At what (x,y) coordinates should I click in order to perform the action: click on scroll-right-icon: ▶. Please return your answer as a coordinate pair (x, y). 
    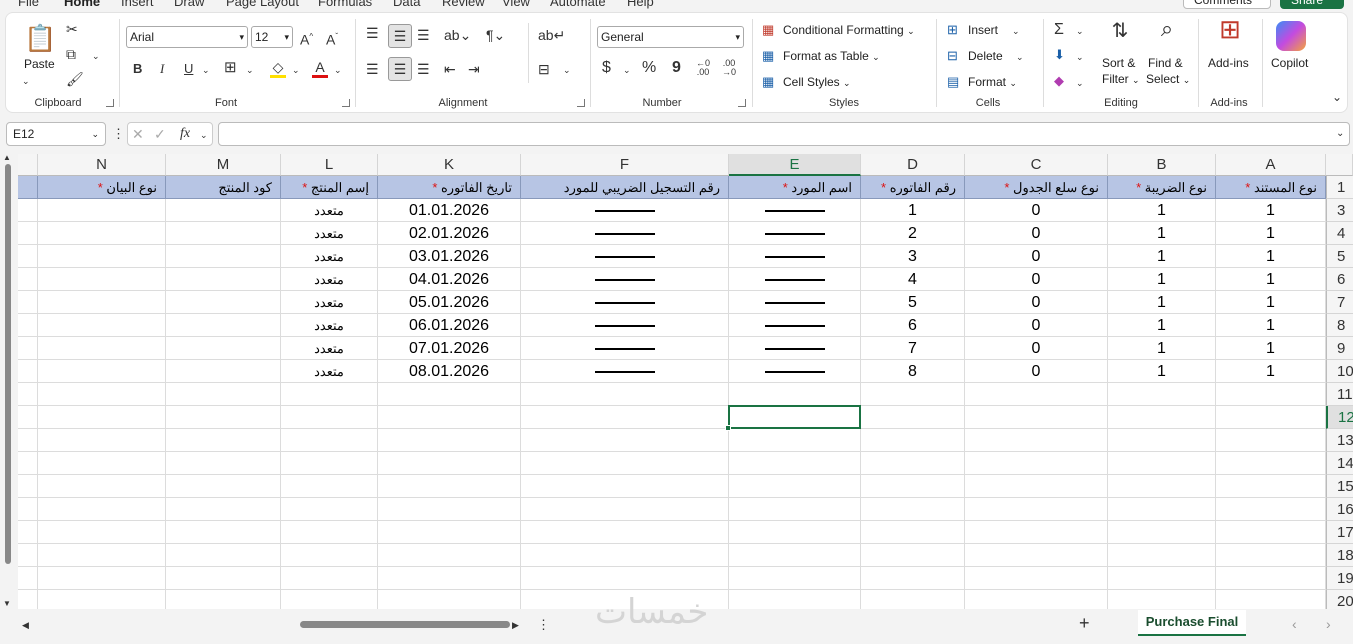
    Looking at the image, I should click on (515, 625).